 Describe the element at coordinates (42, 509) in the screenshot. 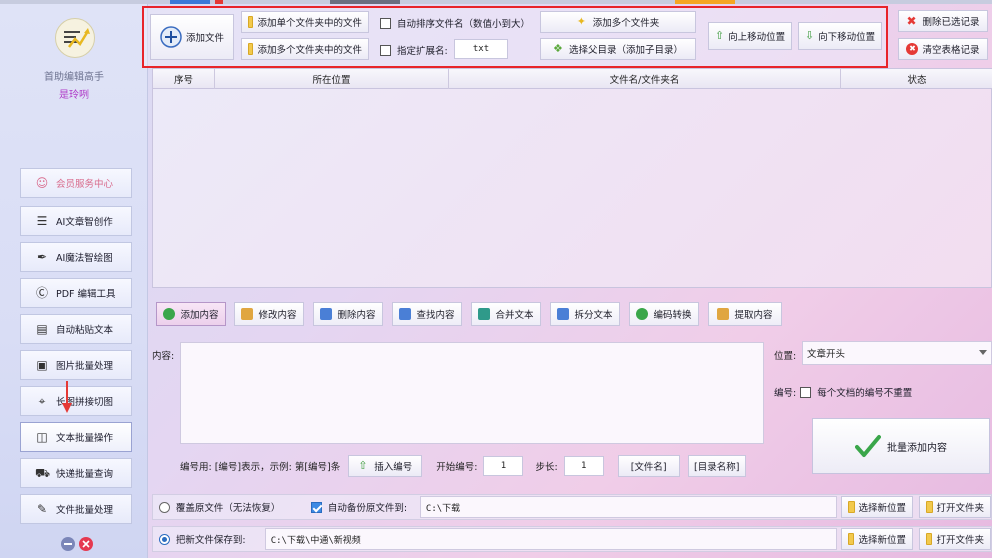

I see `file-edit-icon: ✎` at that location.